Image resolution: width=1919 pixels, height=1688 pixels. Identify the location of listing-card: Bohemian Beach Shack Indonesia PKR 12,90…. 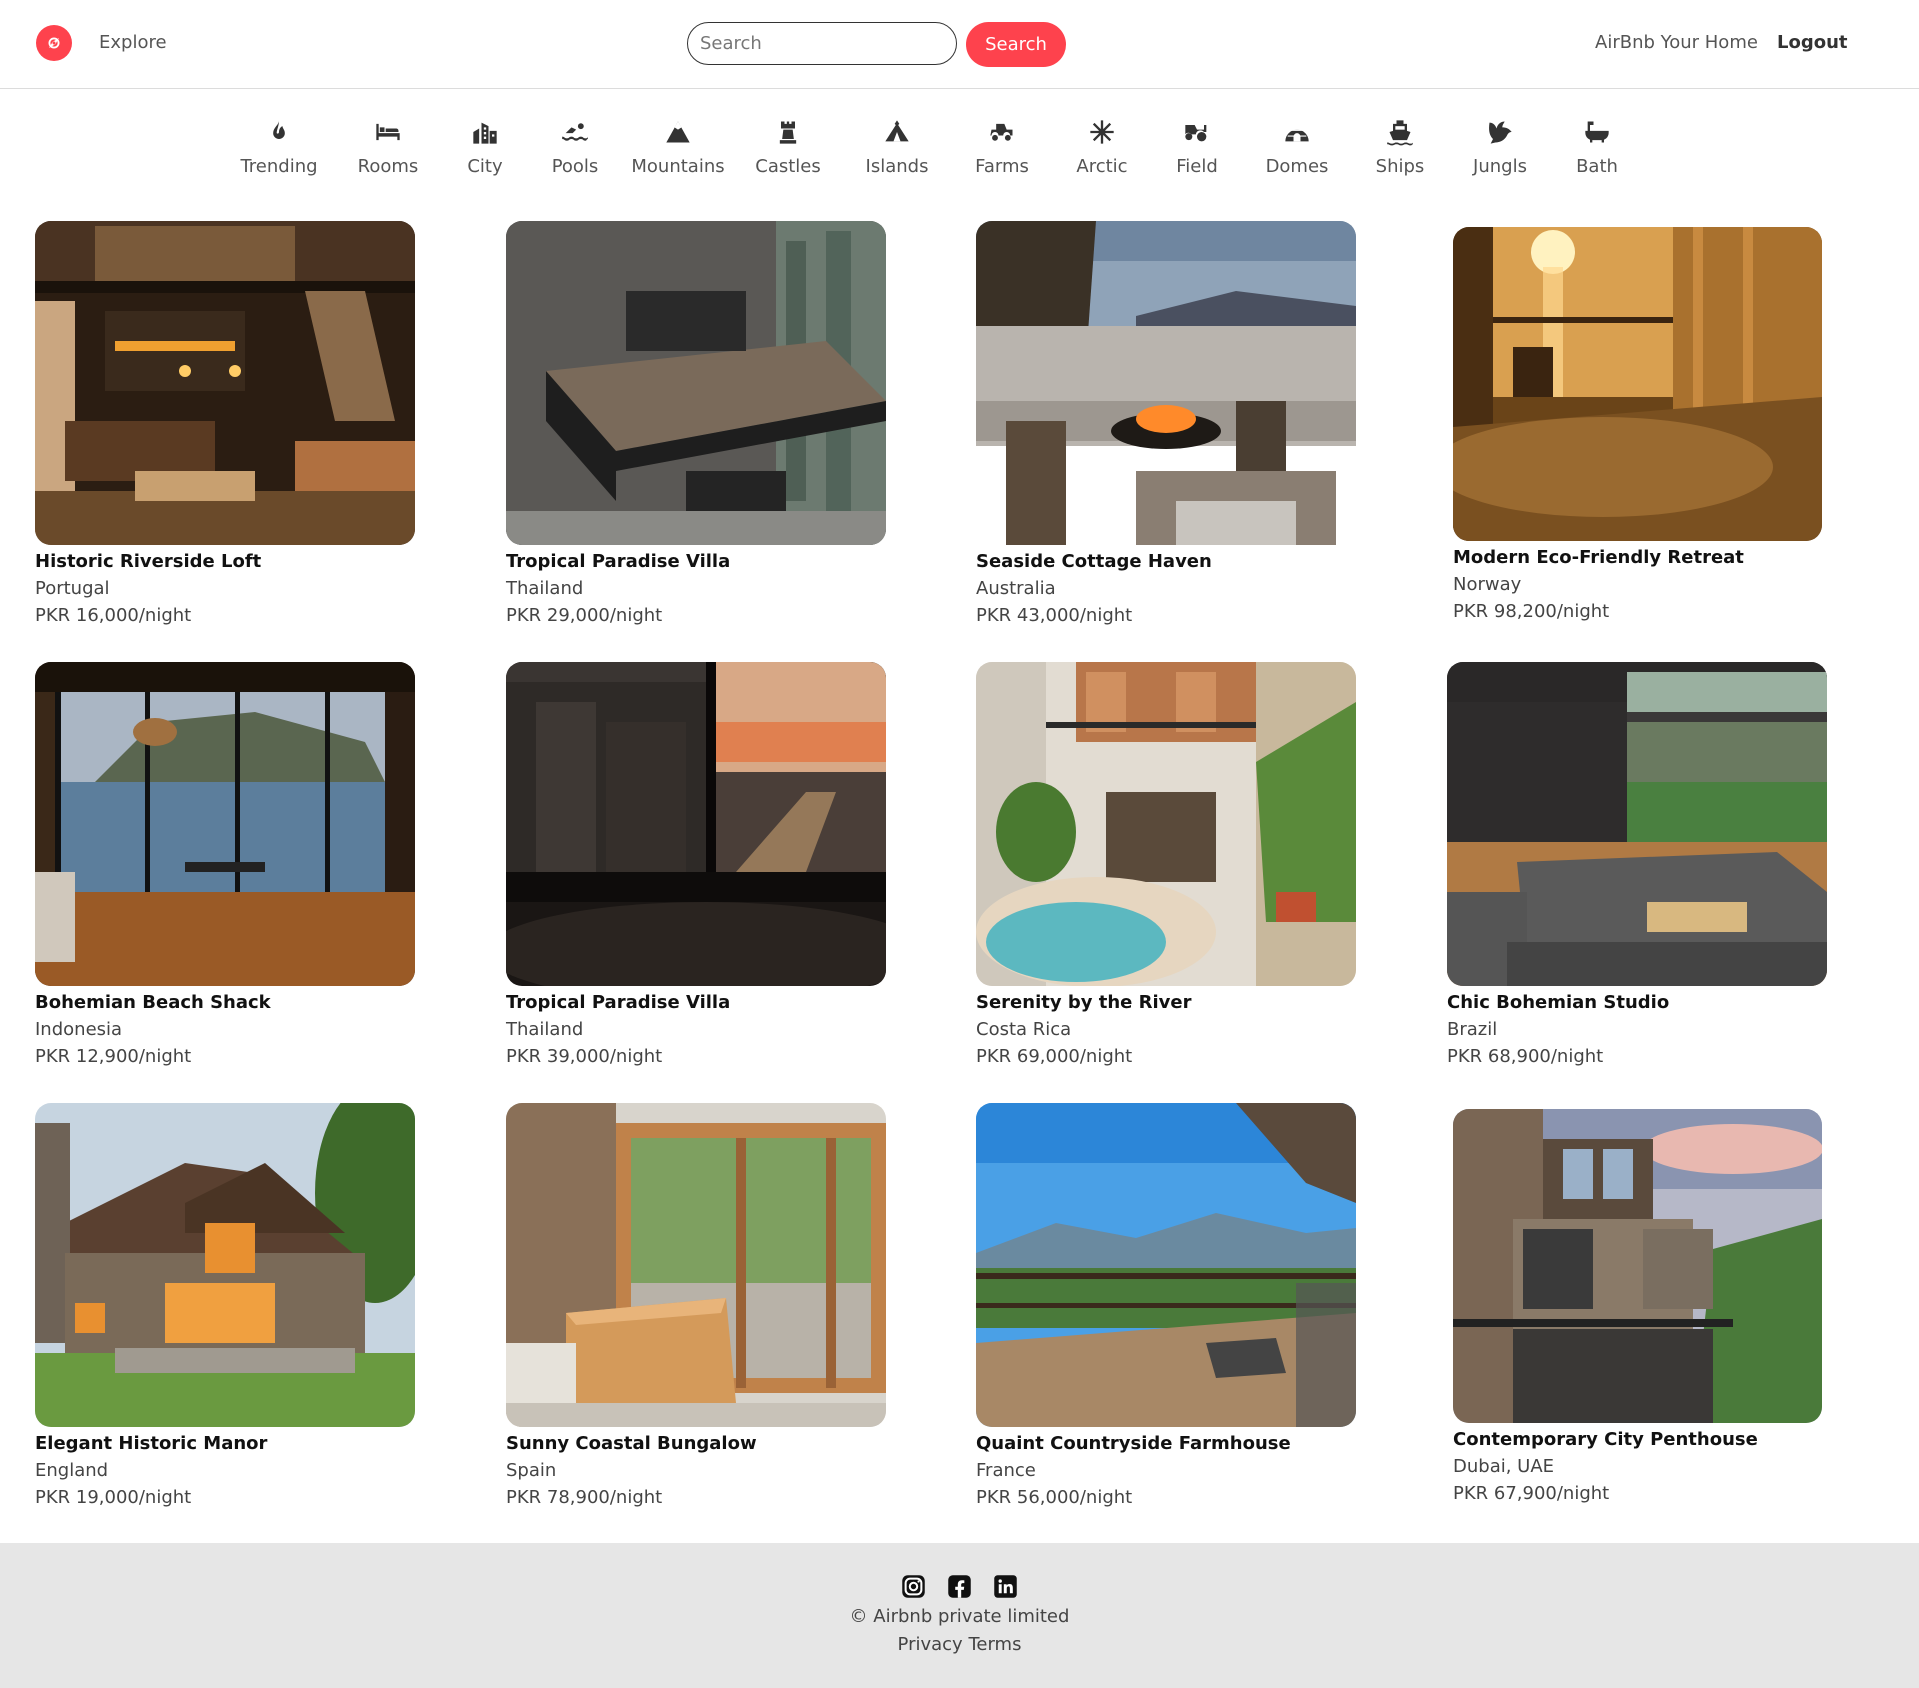
(225, 864).